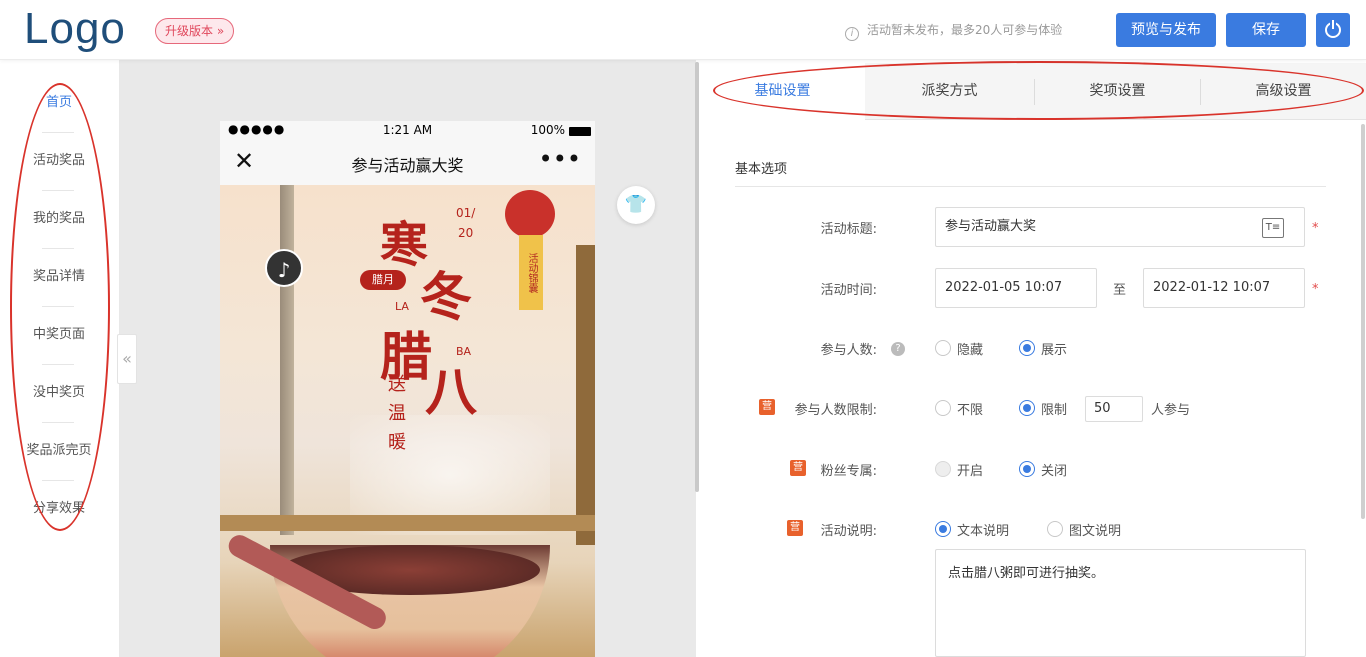  What do you see at coordinates (943, 529) in the screenshot?
I see `desc-text-radio` at bounding box center [943, 529].